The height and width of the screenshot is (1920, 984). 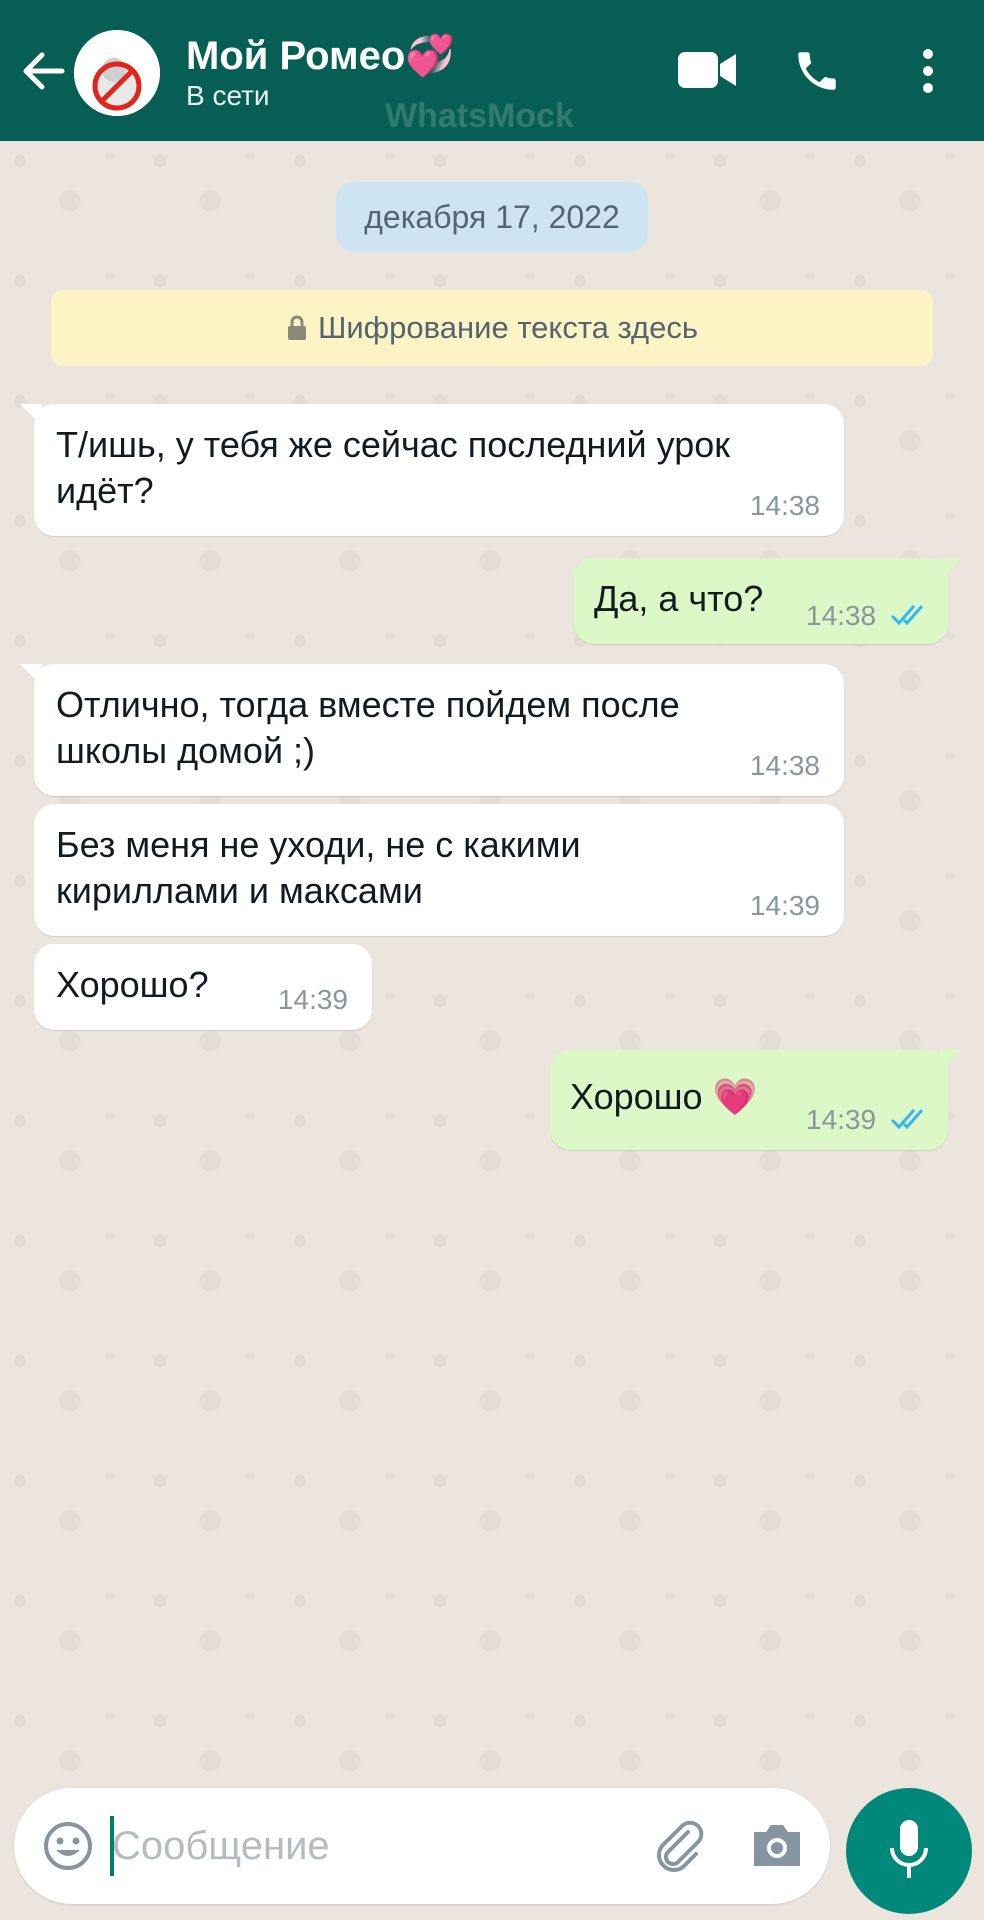 I want to click on encryption-text: Шифрование текста здесь, so click(x=508, y=327).